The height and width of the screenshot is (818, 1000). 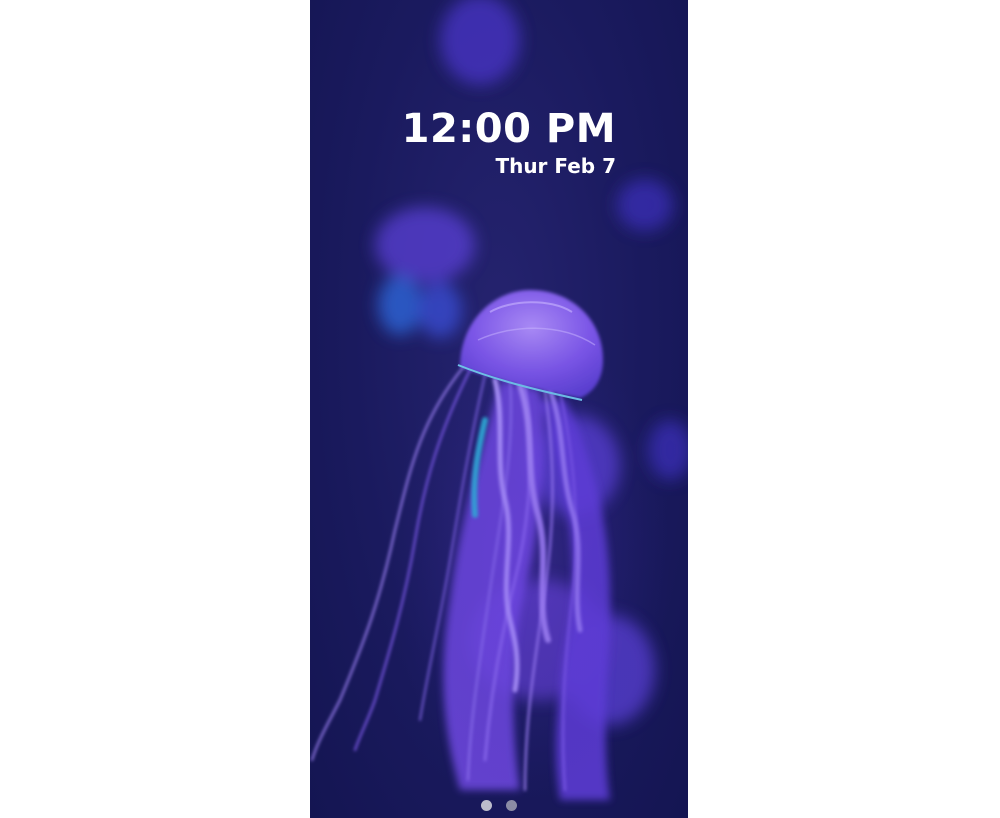 I want to click on clock-time: 12:00 PM, so click(x=508, y=129).